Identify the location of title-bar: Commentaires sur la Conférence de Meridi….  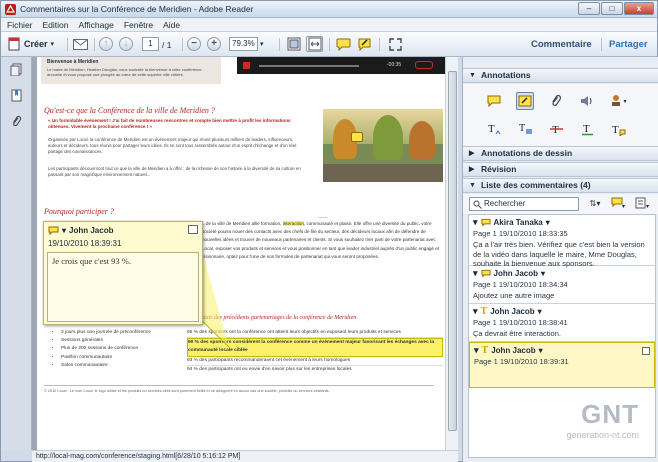
(329, 9).